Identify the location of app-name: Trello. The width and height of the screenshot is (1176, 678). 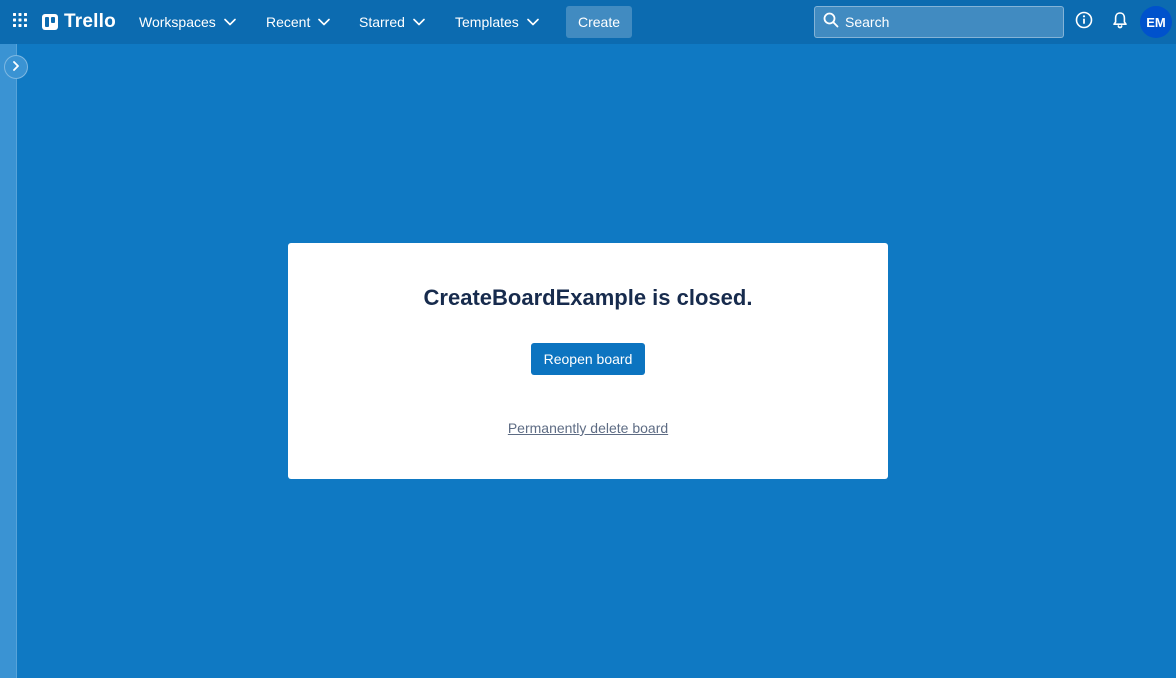
(90, 21).